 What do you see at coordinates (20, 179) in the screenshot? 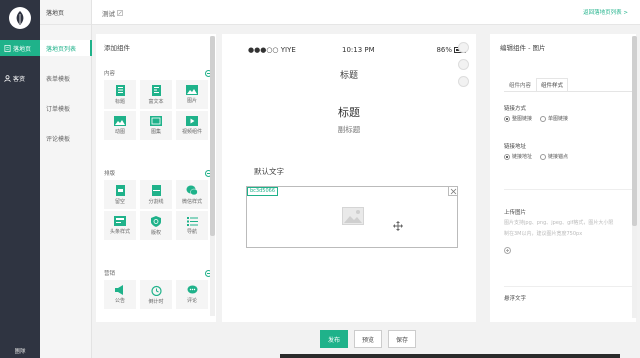
I see `main-sidebar: 落地页 客资 團隊` at bounding box center [20, 179].